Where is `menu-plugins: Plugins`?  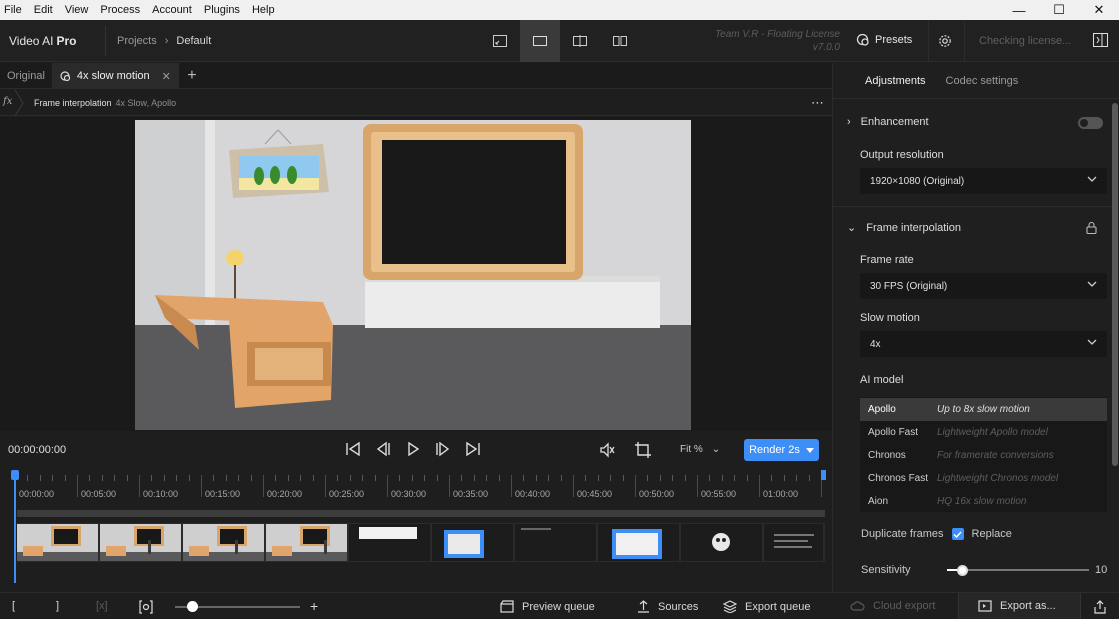 menu-plugins: Plugins is located at coordinates (222, 10).